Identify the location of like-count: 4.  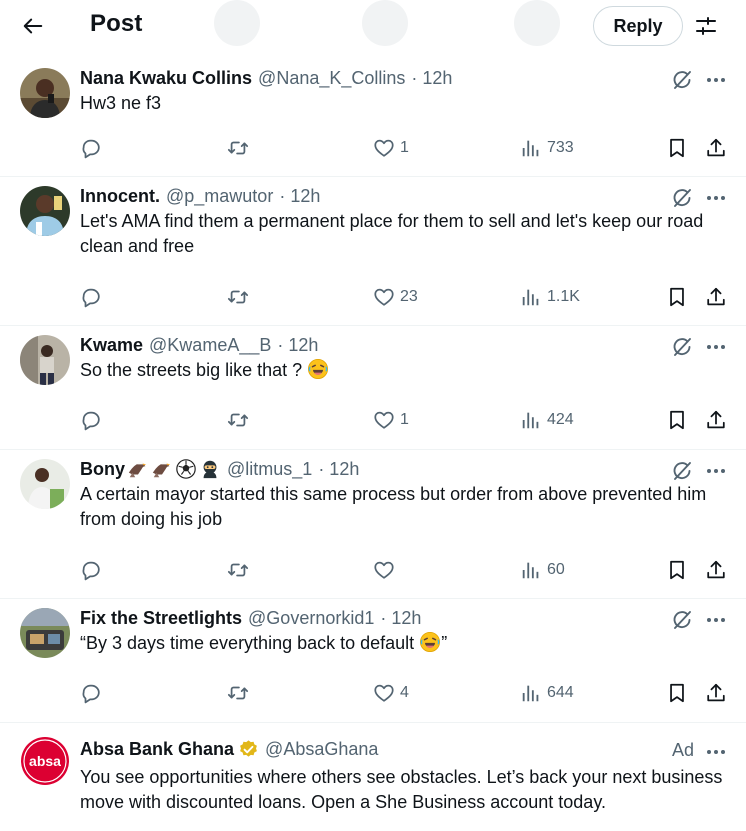
(404, 692).